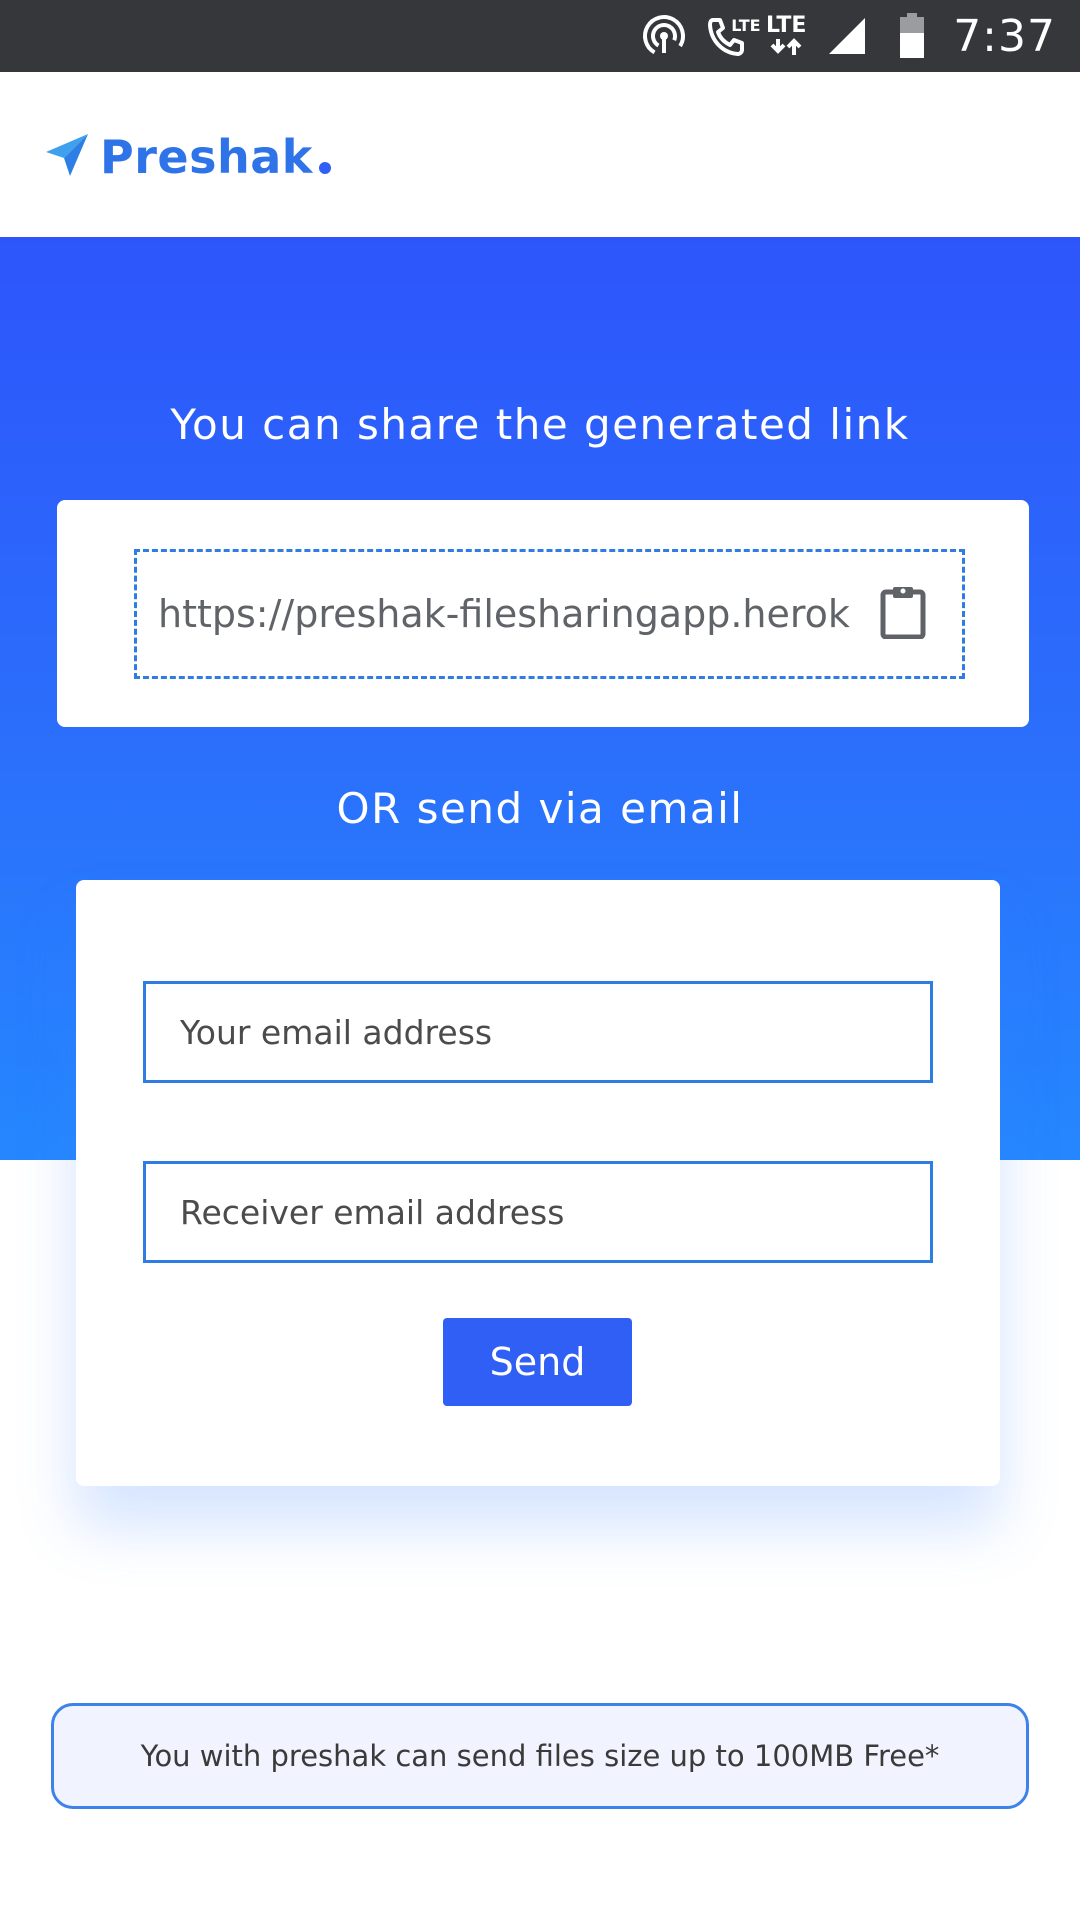 Image resolution: width=1080 pixels, height=1920 pixels. Describe the element at coordinates (540, 154) in the screenshot. I see `app-header: Preshak` at that location.